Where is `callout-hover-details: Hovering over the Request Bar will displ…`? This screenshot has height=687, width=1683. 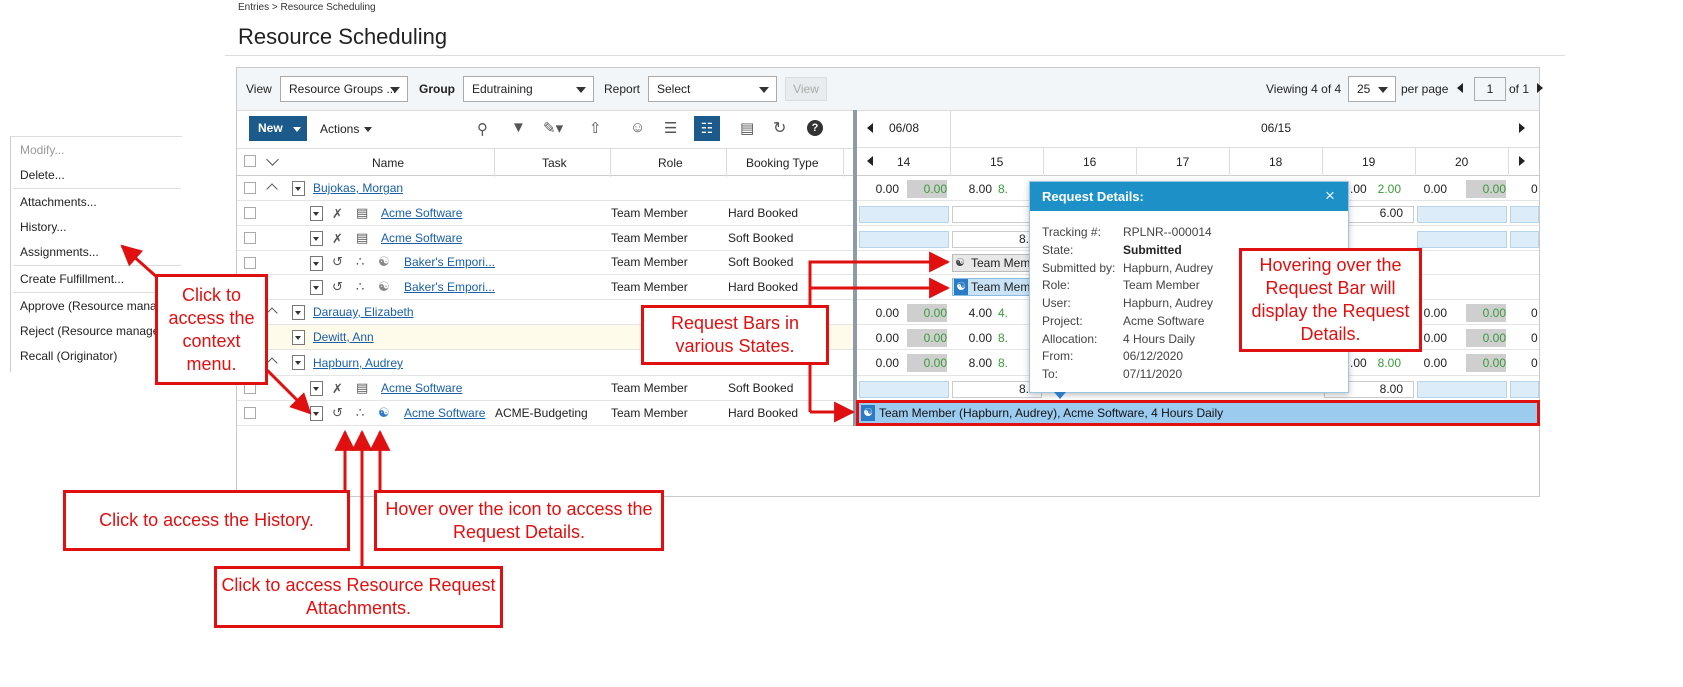 callout-hover-details: Hovering over the Request Bar will displ… is located at coordinates (1330, 300).